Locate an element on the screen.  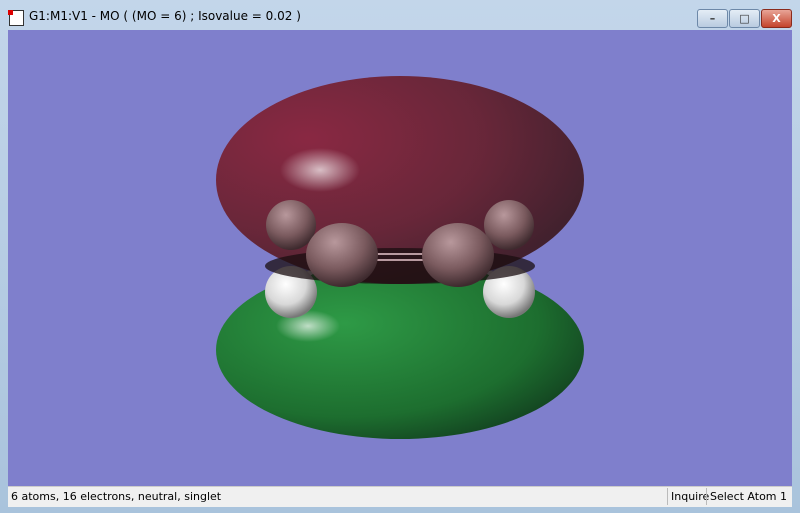
close-button: X is located at coordinates (776, 18).